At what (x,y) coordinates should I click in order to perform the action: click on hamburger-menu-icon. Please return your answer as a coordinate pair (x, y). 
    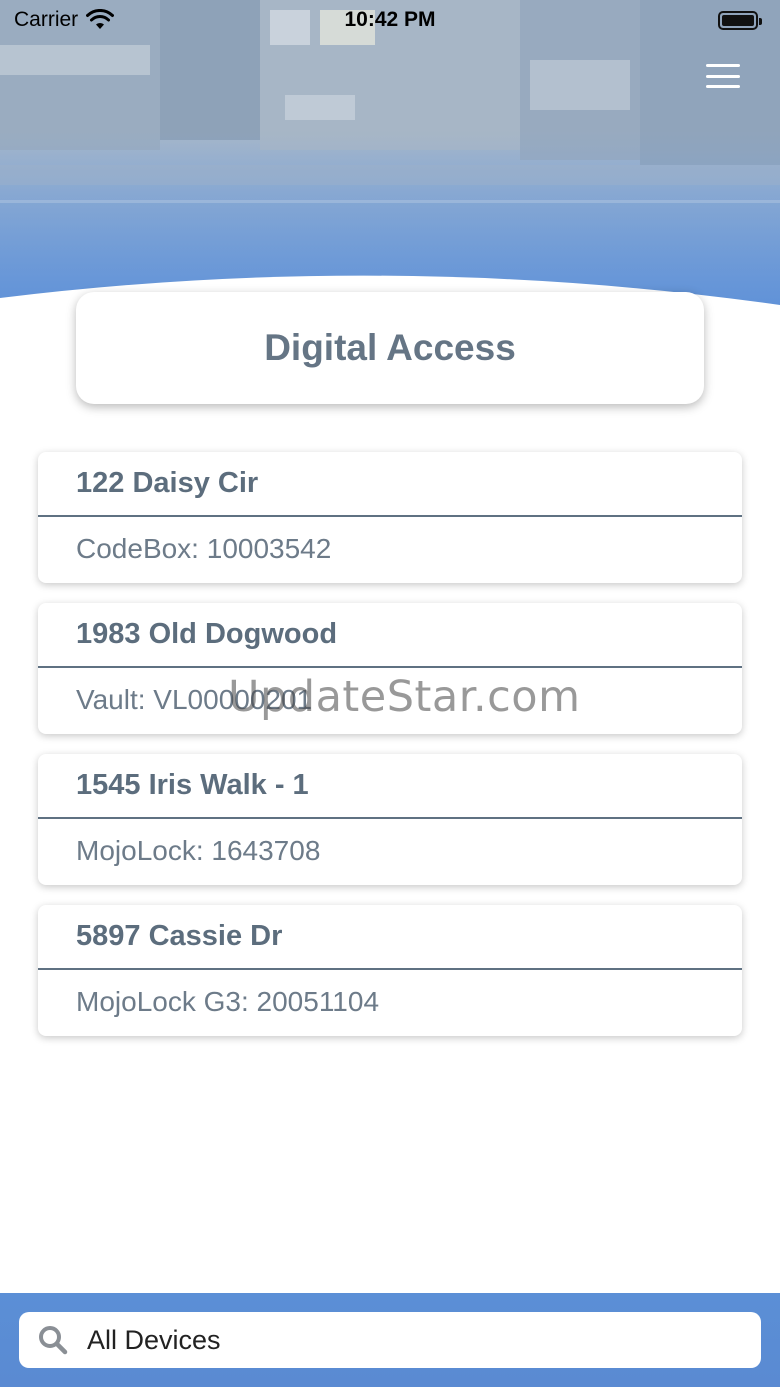
    Looking at the image, I should click on (723, 76).